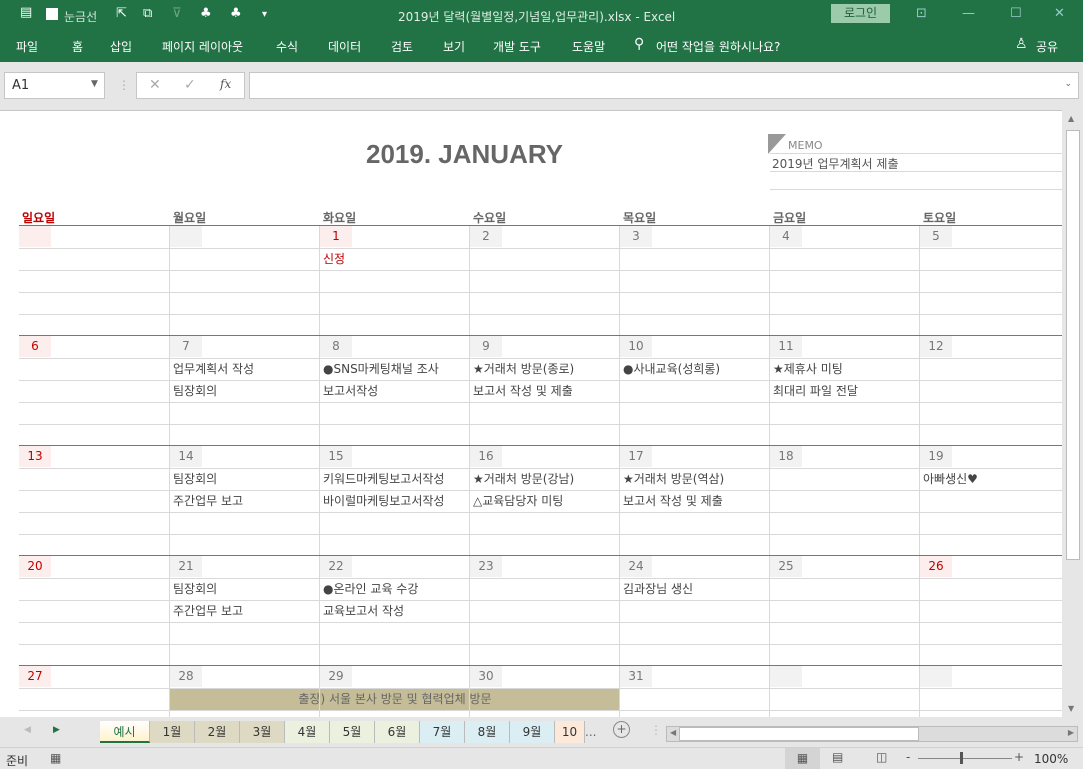 Image resolution: width=1083 pixels, height=769 pixels. Describe the element at coordinates (936, 566) in the screenshot. I see `day-number: 26` at that location.